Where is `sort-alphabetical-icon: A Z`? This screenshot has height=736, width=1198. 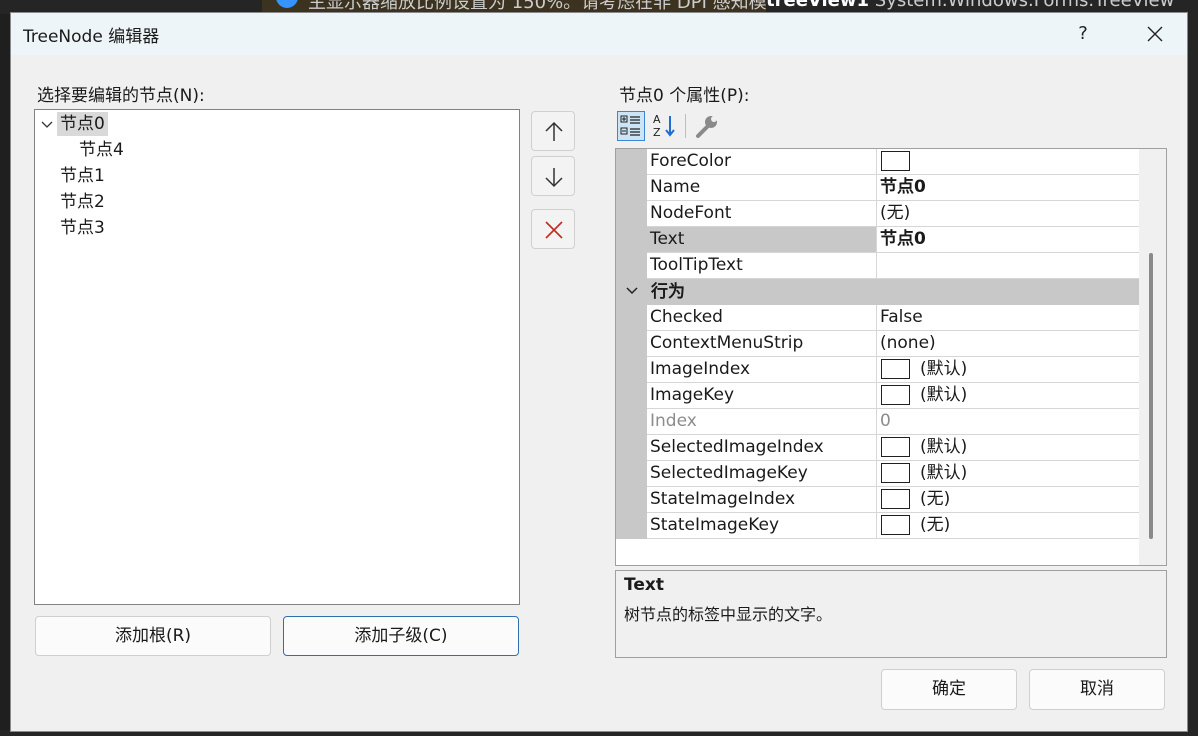 sort-alphabetical-icon: A Z is located at coordinates (664, 126).